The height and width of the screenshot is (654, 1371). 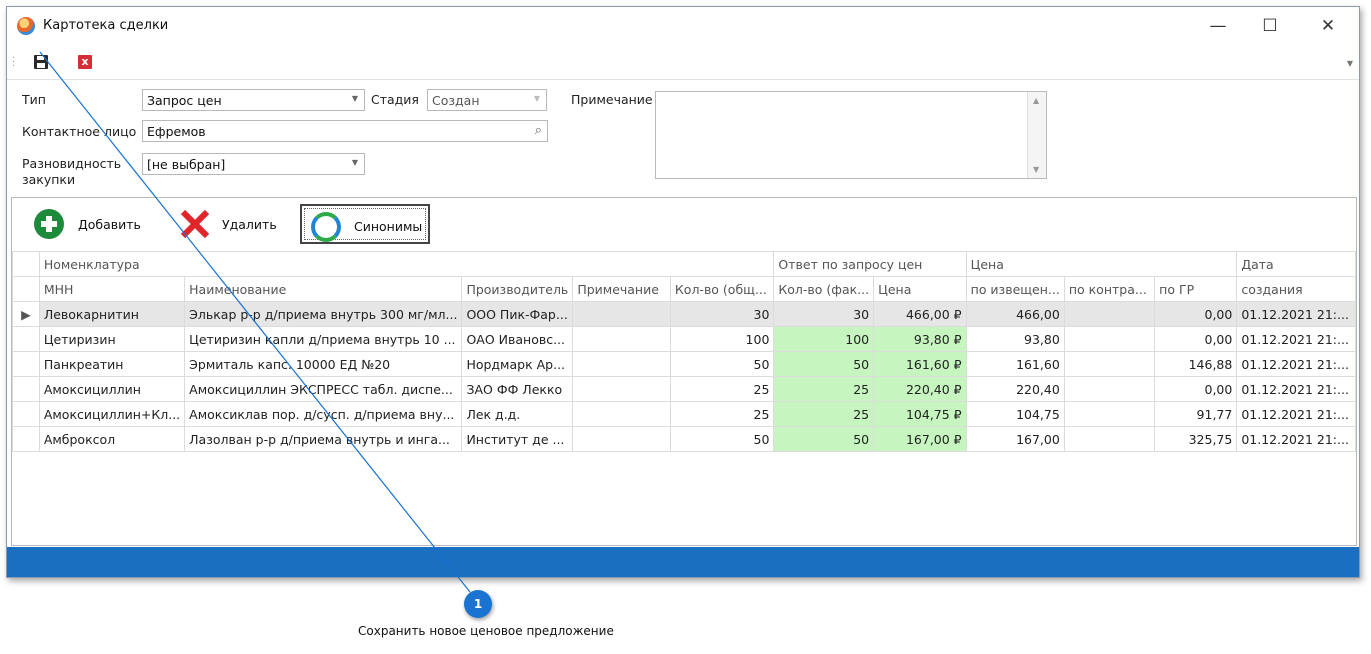 What do you see at coordinates (478, 604) in the screenshot?
I see `callout-badge: 1` at bounding box center [478, 604].